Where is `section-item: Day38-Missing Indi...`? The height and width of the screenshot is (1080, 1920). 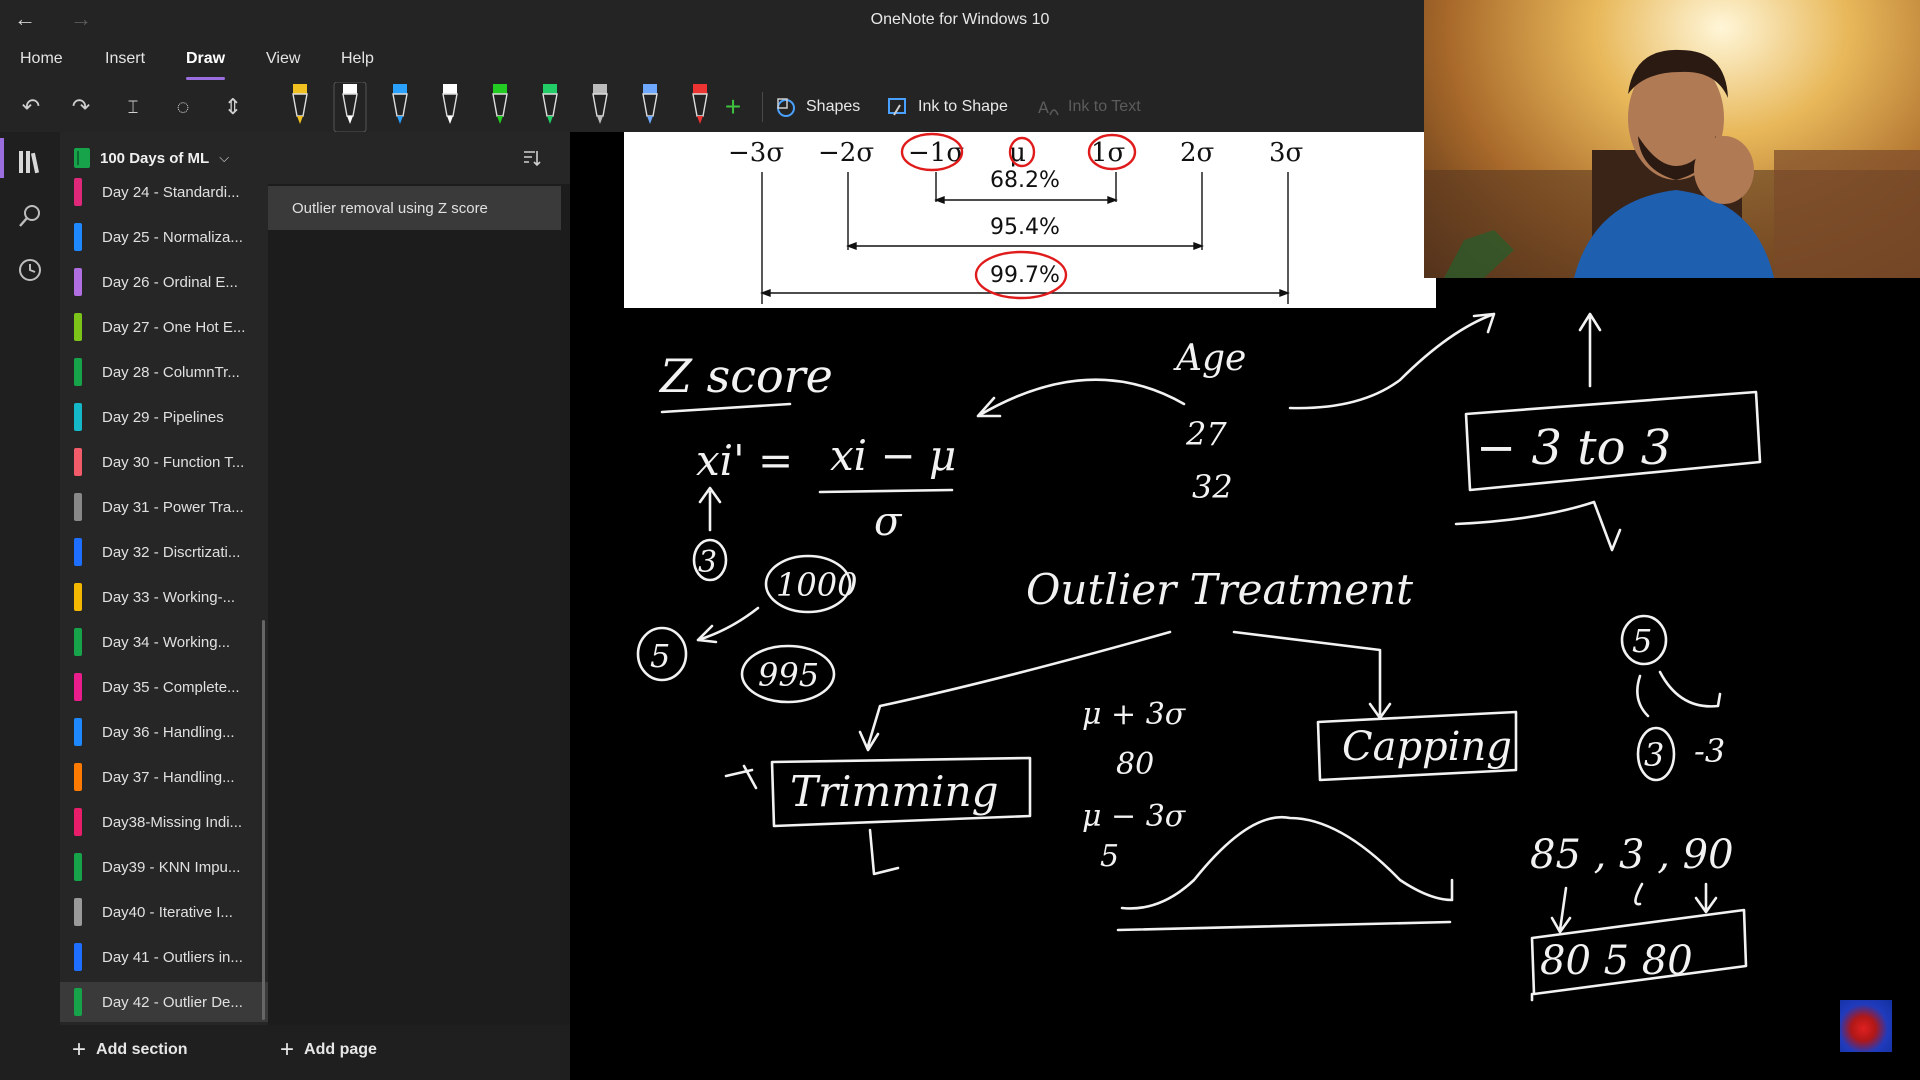
section-item: Day38-Missing Indi... is located at coordinates (164, 822).